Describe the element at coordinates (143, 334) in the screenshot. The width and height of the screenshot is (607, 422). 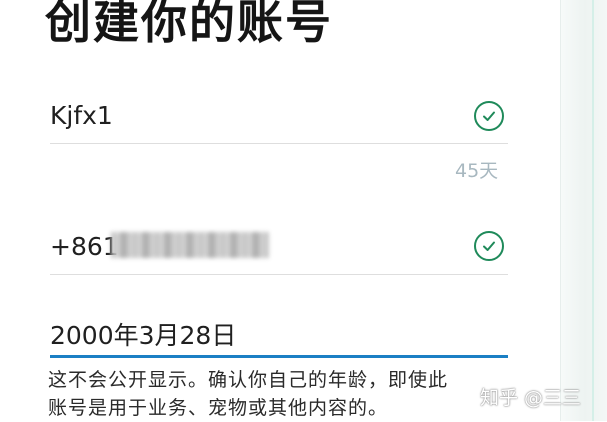
I see `birthdate-field: 2000年3月28日` at that location.